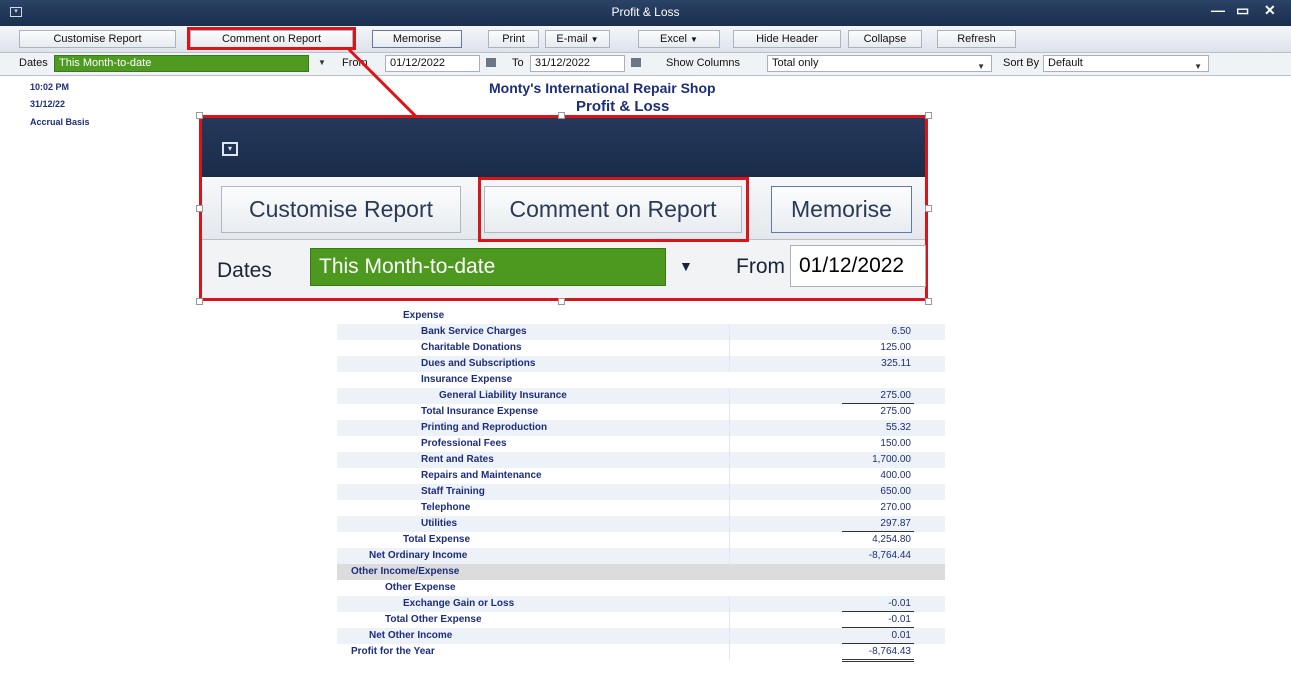 The image size is (1291, 696). What do you see at coordinates (464, 443) in the screenshot?
I see `row-label: Professional Fees` at bounding box center [464, 443].